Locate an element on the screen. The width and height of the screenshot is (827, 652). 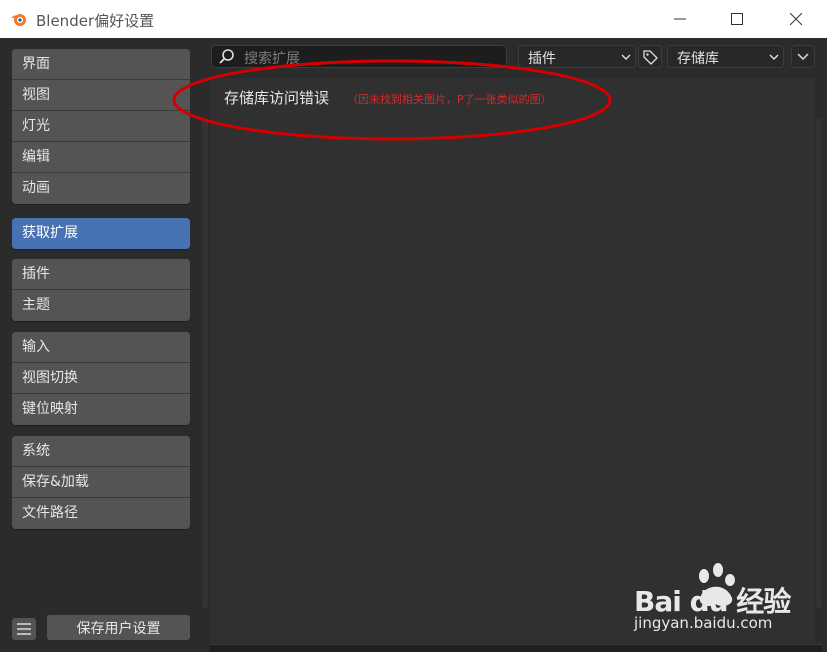
maximize-icon is located at coordinates (737, 19).